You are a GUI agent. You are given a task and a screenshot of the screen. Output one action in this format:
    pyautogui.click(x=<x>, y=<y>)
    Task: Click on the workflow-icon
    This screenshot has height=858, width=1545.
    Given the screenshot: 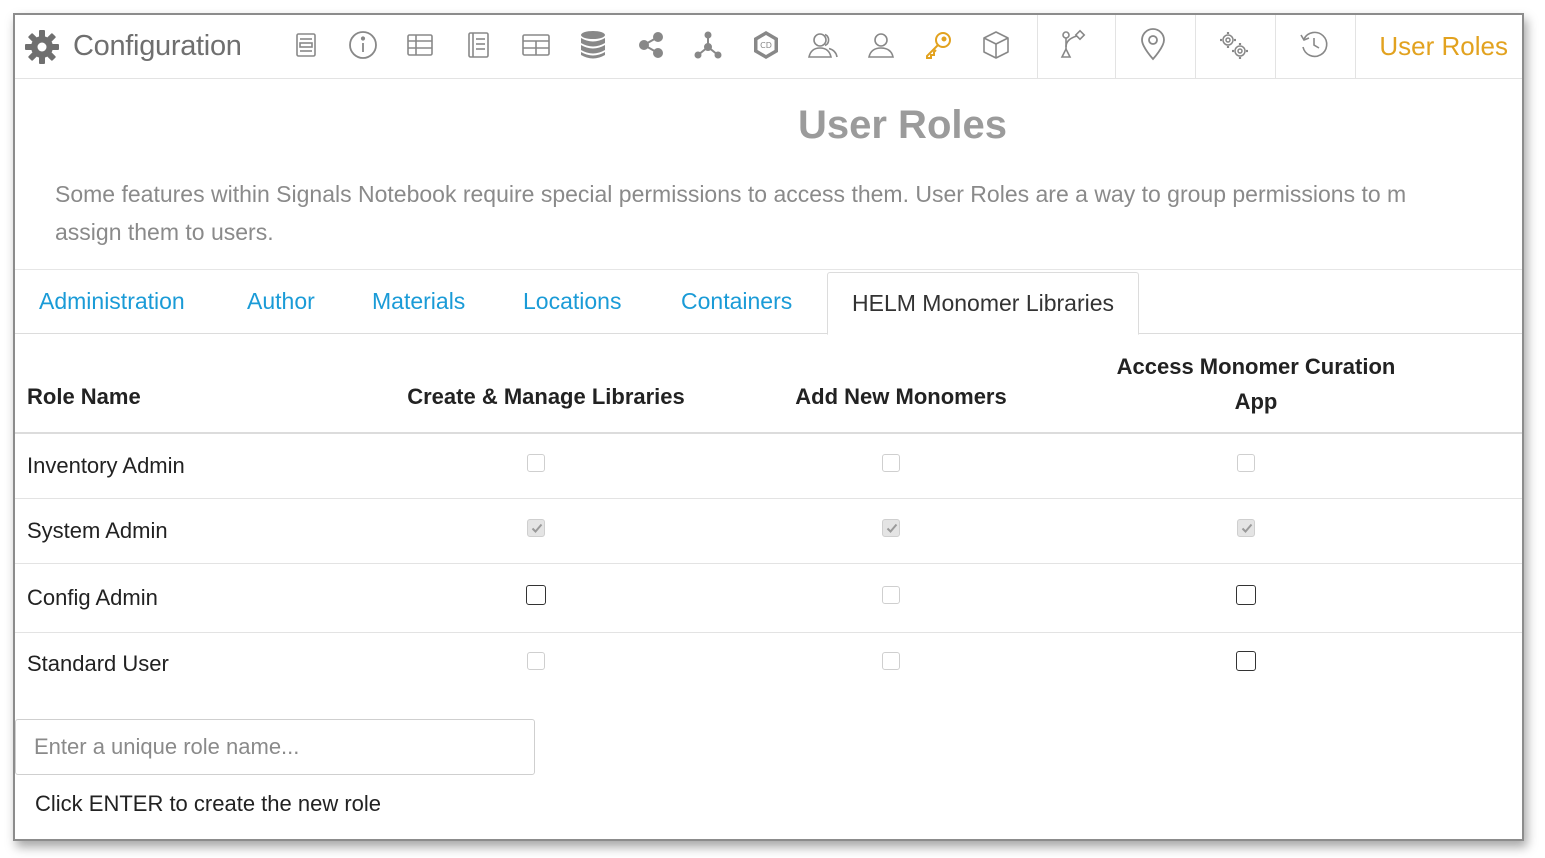 What is the action you would take?
    pyautogui.click(x=1073, y=45)
    